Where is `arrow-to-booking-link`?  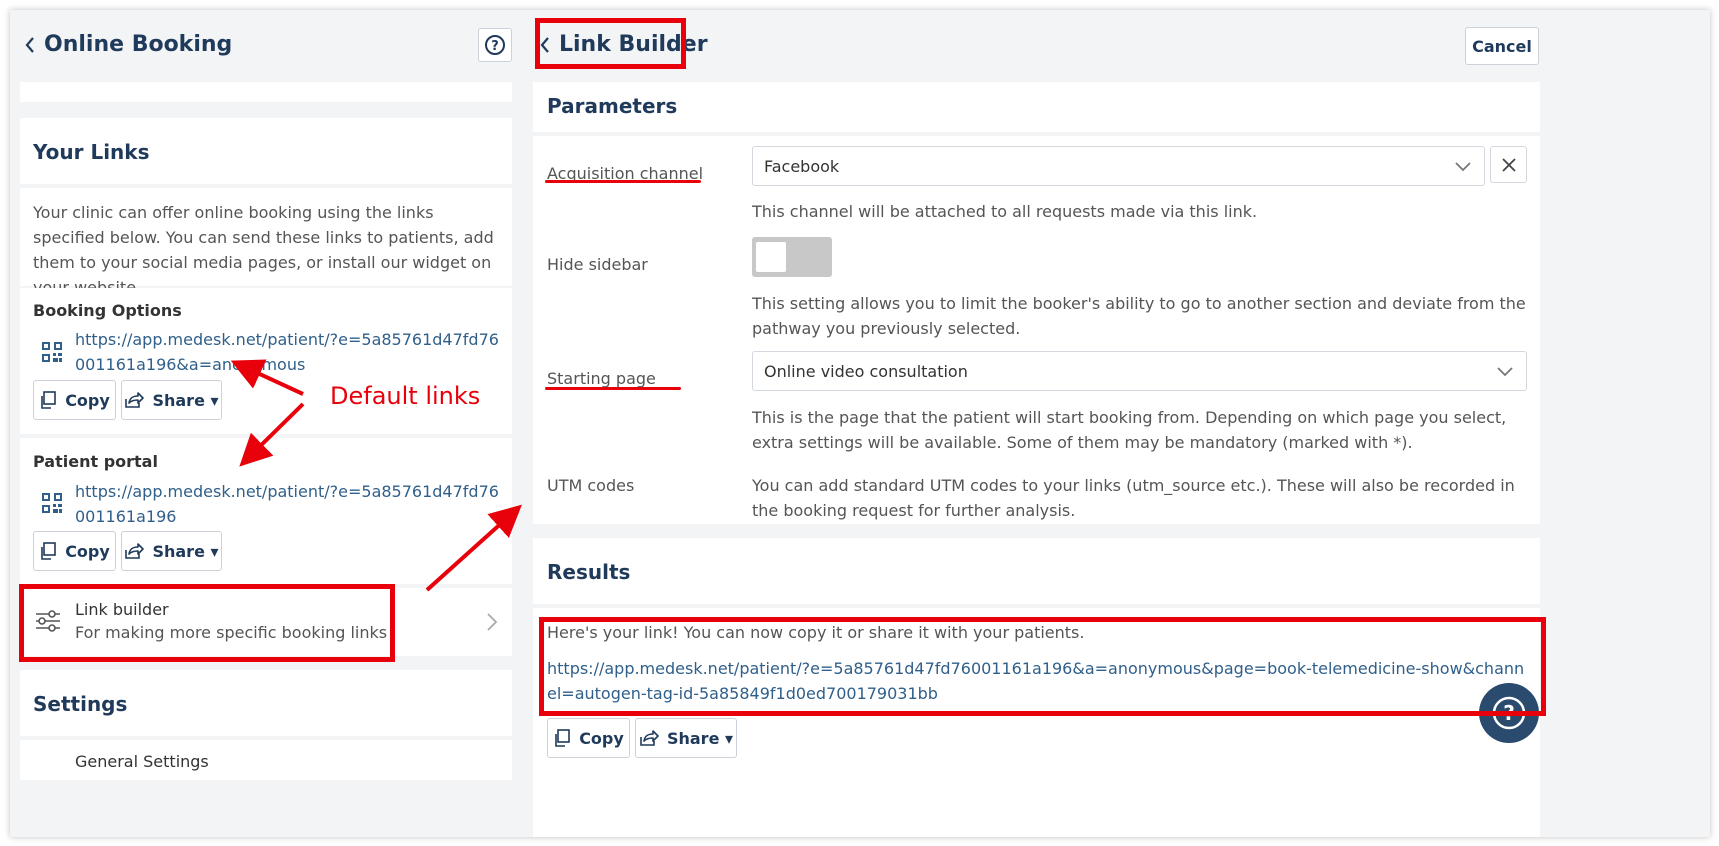 arrow-to-booking-link is located at coordinates (267, 377).